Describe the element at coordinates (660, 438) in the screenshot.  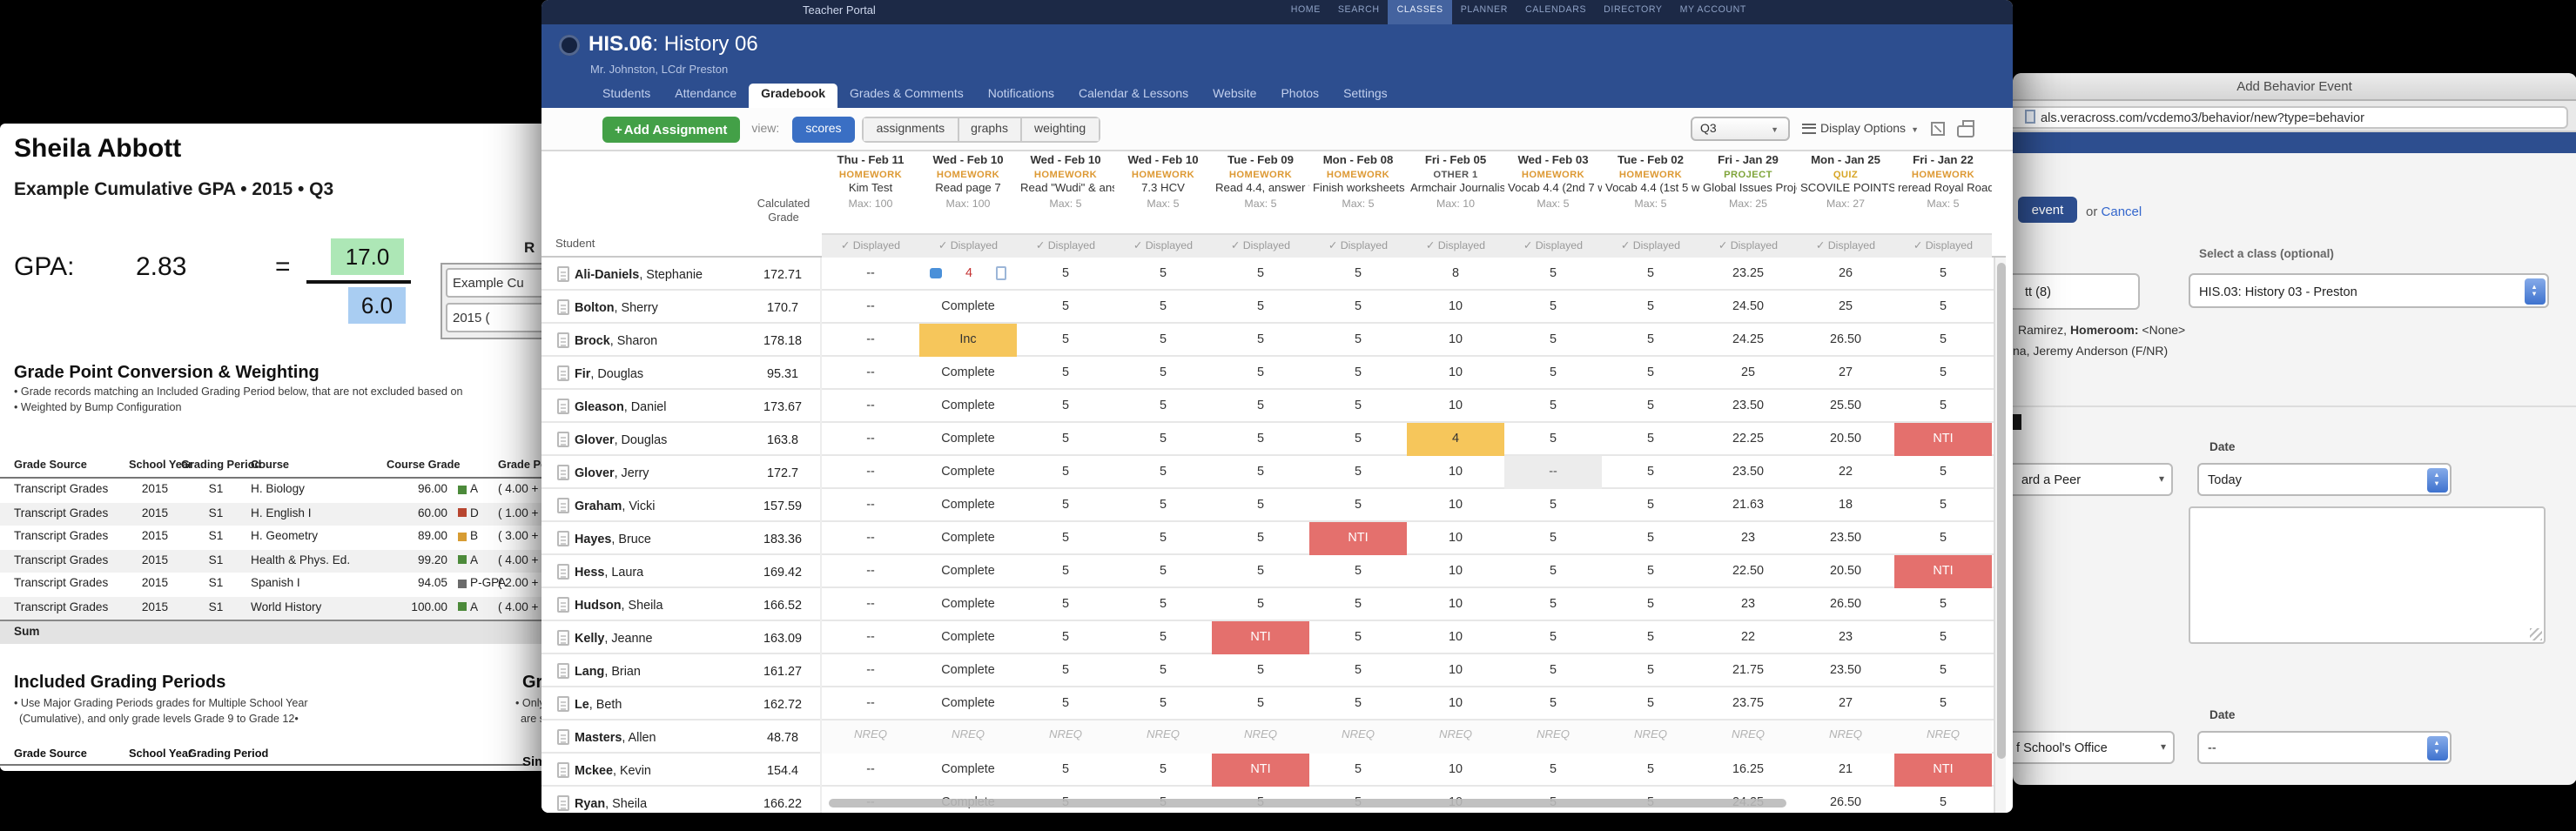
I see `student-name: Glover, Douglas` at that location.